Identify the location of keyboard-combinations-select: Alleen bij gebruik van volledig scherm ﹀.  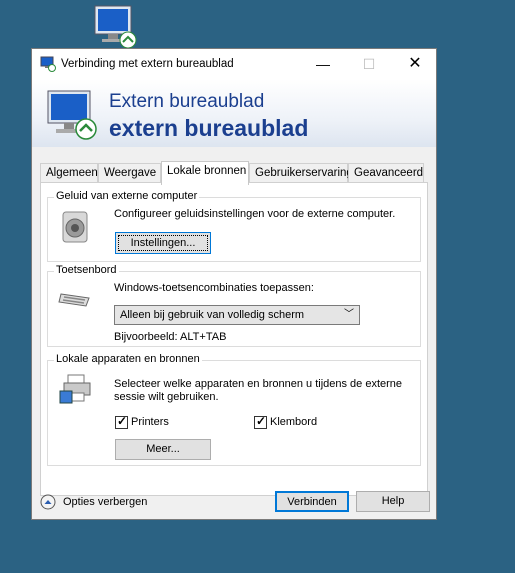
(237, 315).